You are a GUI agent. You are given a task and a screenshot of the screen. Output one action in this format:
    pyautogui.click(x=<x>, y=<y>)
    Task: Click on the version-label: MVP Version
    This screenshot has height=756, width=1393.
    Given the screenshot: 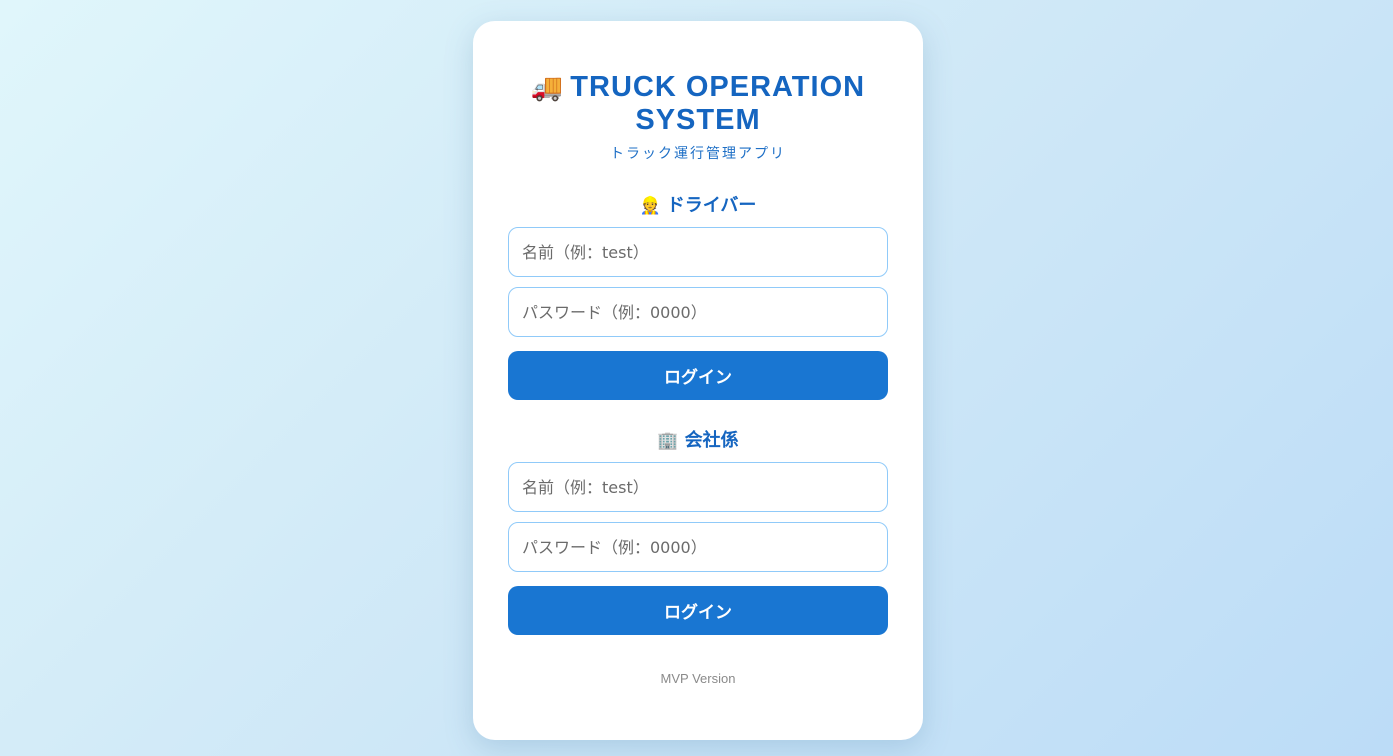 What is the action you would take?
    pyautogui.click(x=698, y=678)
    